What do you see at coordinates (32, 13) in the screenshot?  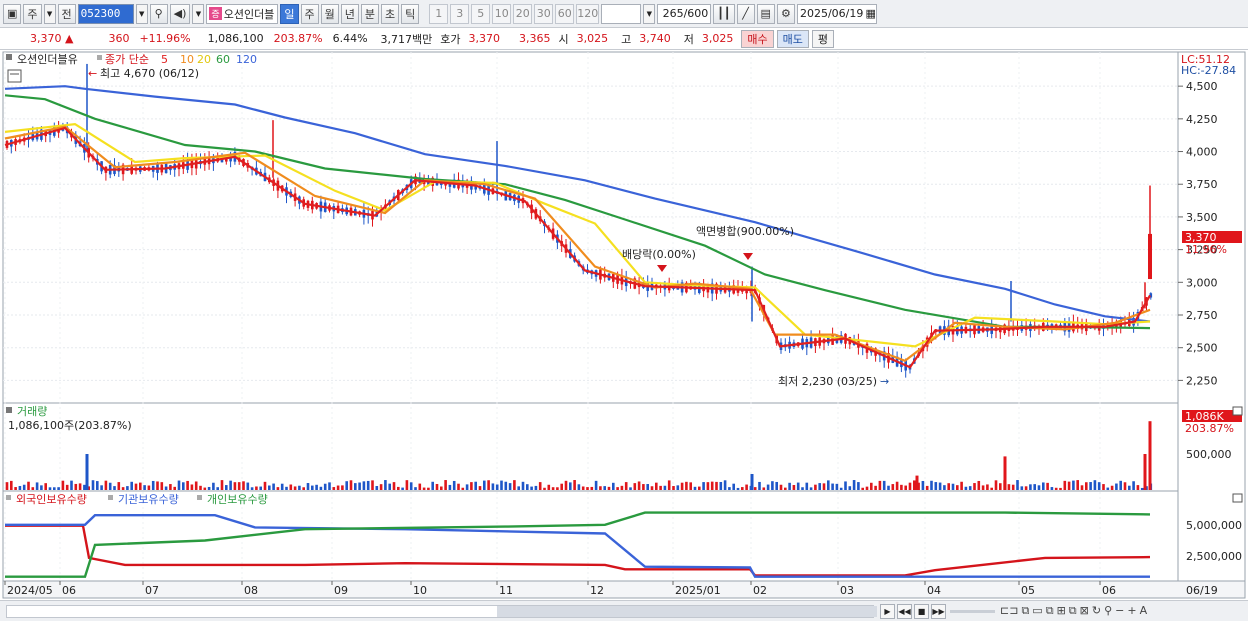 I see `period-select: 주` at bounding box center [32, 13].